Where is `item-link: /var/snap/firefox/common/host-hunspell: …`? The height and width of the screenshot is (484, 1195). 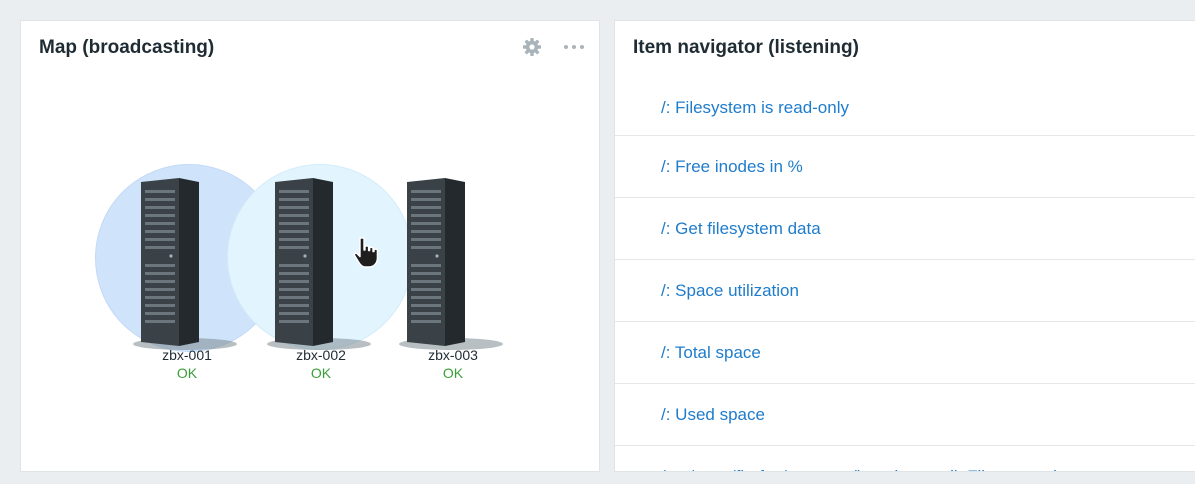
item-link: /var/snap/firefox/common/host-hunspell: … is located at coordinates (905, 458).